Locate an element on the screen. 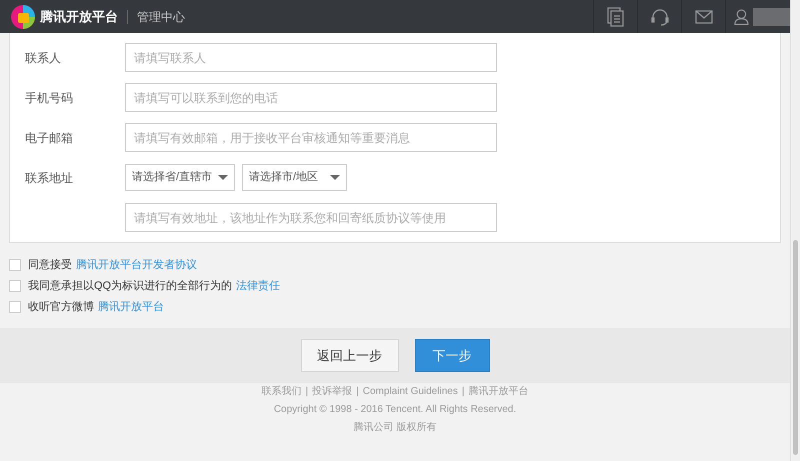  next-button: 下一步 is located at coordinates (452, 355).